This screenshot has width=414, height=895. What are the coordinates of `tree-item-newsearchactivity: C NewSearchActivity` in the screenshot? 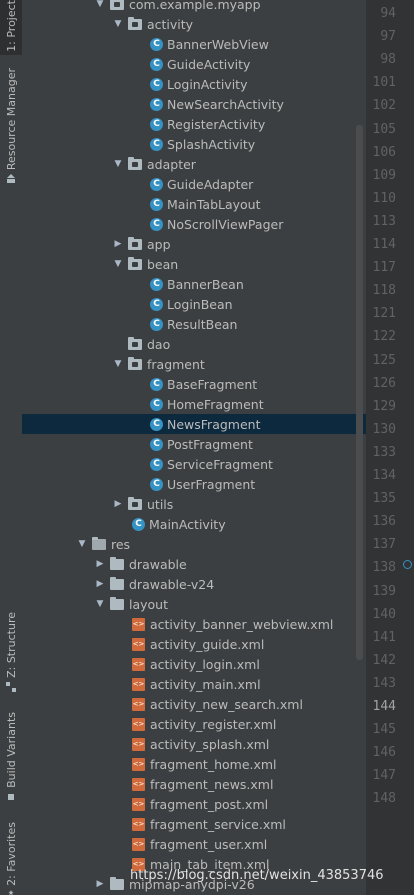 It's located at (194, 104).